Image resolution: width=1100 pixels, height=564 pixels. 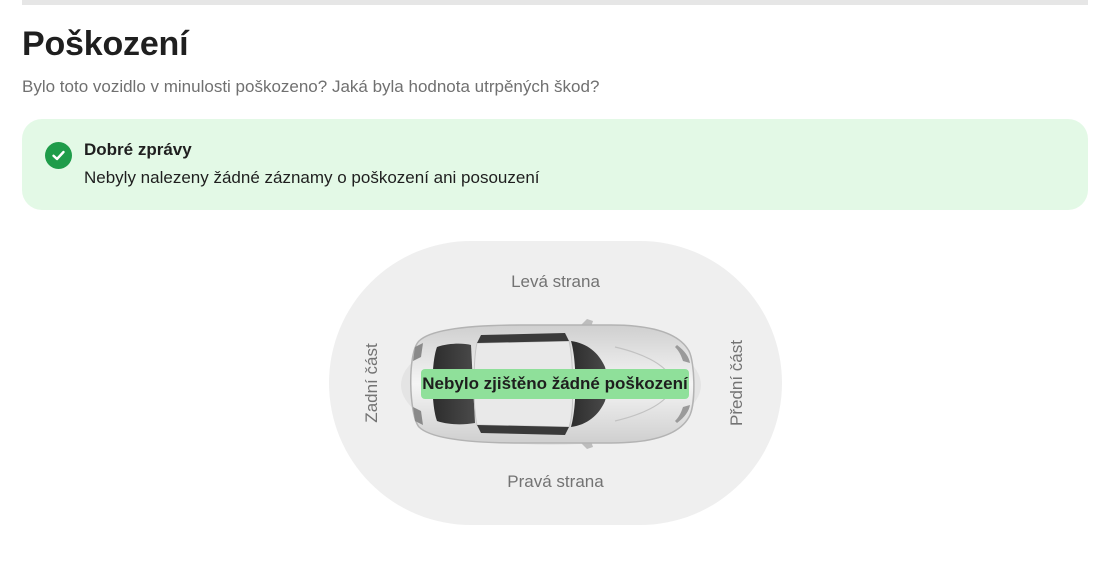 What do you see at coordinates (58, 155) in the screenshot?
I see `check-circle-icon` at bounding box center [58, 155].